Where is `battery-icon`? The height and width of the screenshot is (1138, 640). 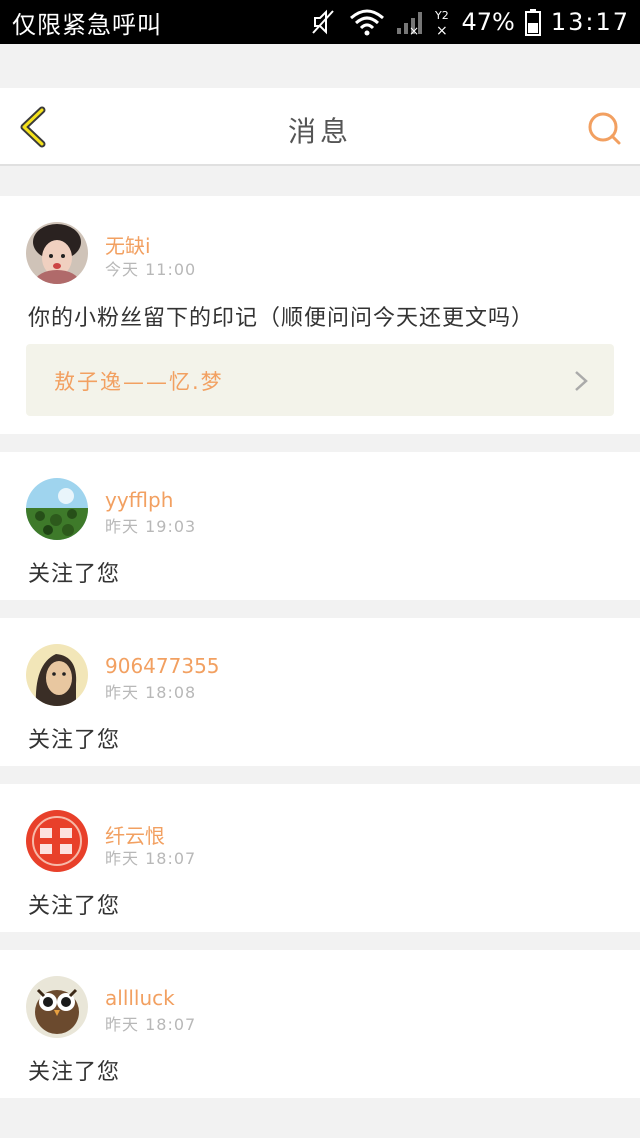 battery-icon is located at coordinates (532, 22).